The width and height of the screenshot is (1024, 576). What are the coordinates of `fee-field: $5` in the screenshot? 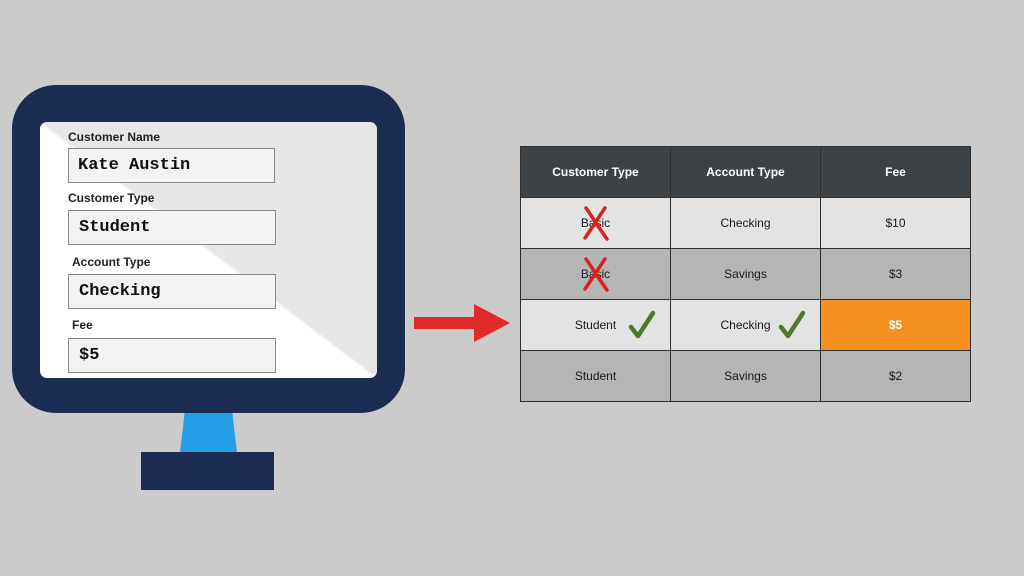 It's located at (172, 355).